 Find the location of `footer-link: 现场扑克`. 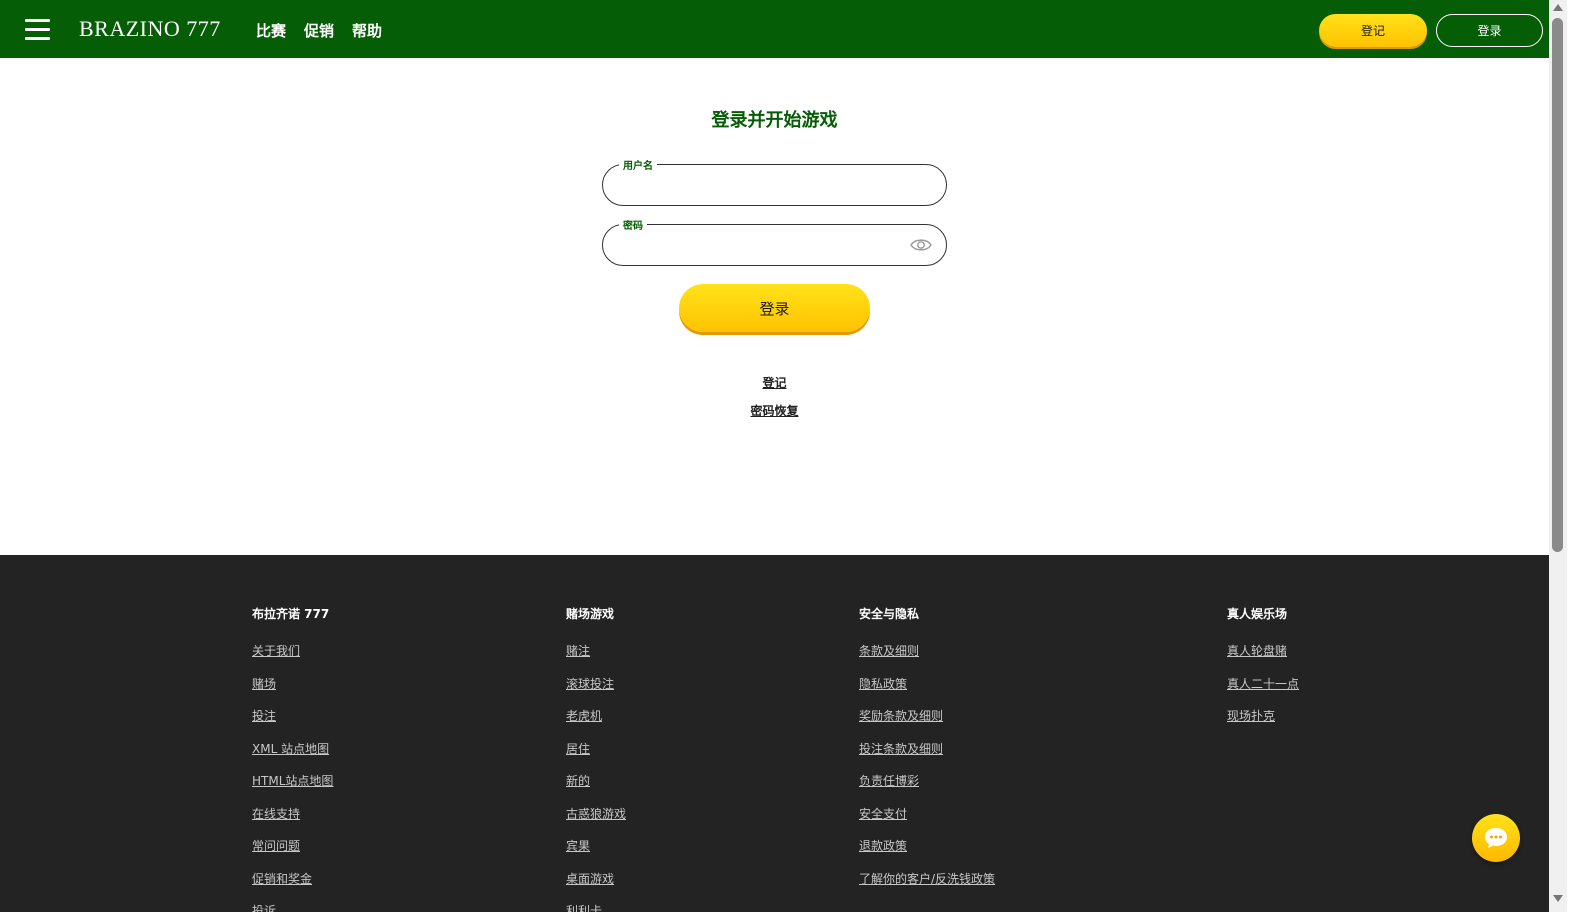

footer-link: 现场扑克 is located at coordinates (1263, 725).